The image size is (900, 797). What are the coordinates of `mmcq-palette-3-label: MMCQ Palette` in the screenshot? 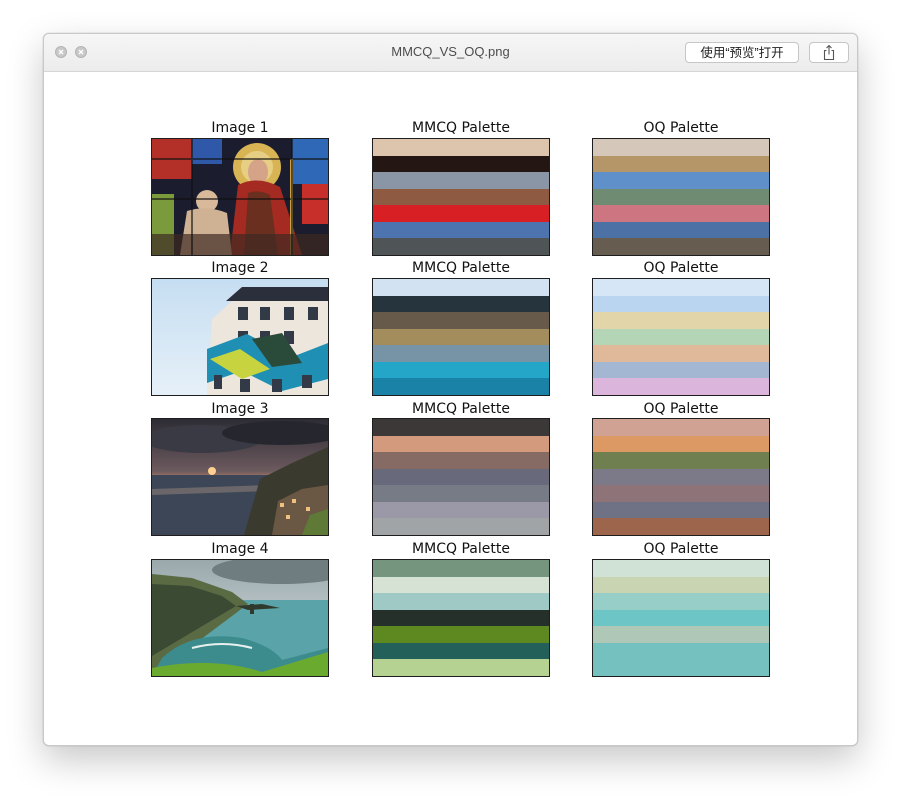 It's located at (461, 409).